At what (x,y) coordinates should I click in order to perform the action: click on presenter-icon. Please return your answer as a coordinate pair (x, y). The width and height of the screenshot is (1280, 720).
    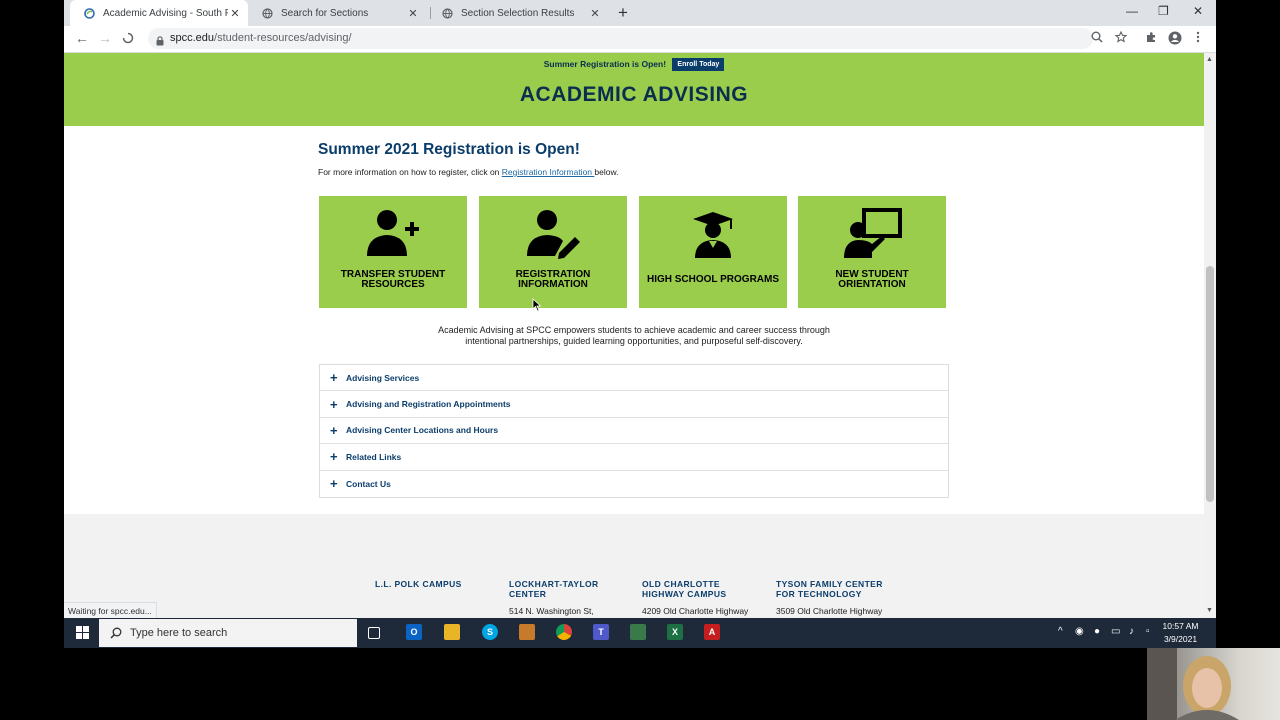
    Looking at the image, I should click on (873, 233).